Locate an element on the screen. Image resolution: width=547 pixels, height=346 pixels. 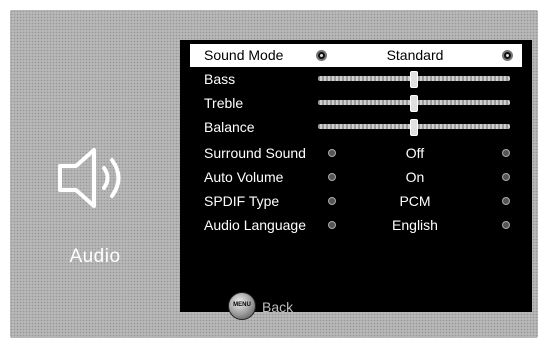
row-value: Standard is located at coordinates (415, 55).